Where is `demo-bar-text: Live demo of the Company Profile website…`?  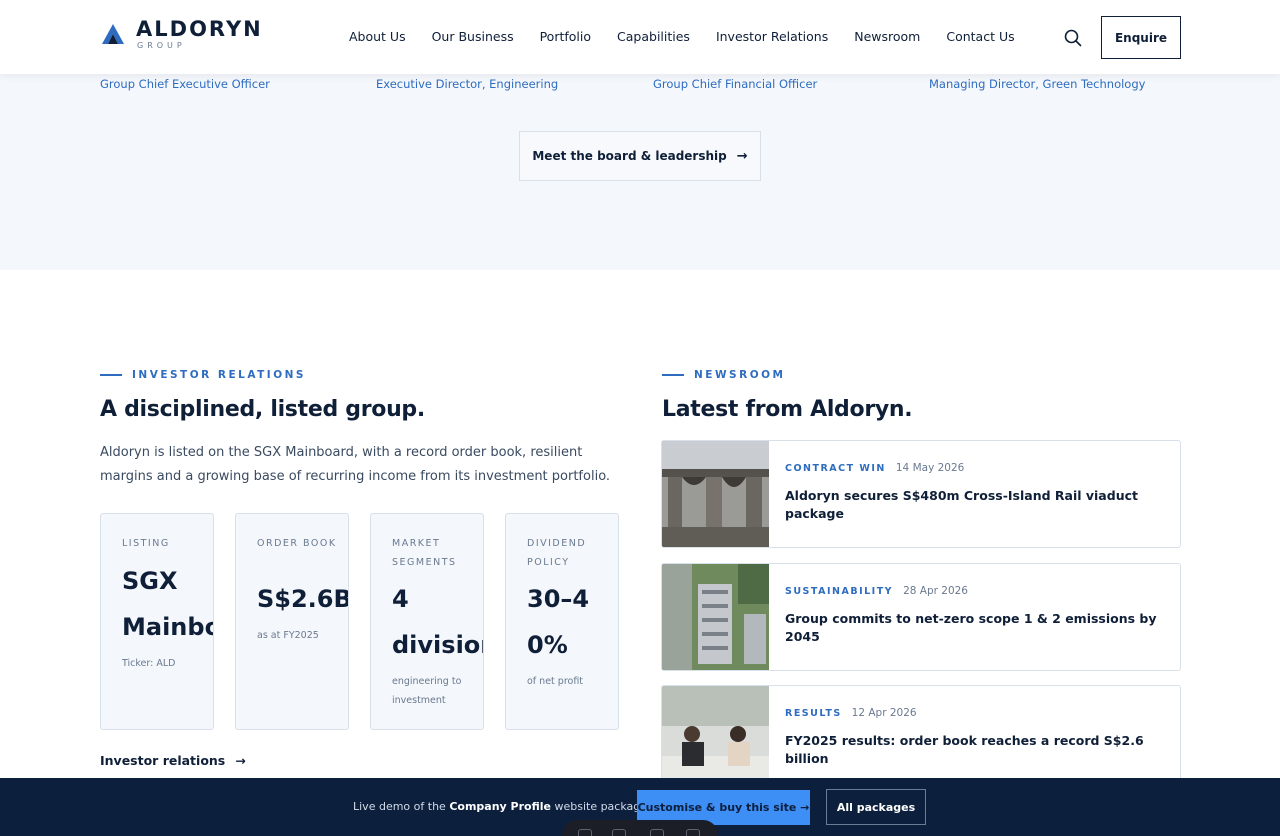
demo-bar-text: Live demo of the Company Profile website… is located at coordinates (502, 806).